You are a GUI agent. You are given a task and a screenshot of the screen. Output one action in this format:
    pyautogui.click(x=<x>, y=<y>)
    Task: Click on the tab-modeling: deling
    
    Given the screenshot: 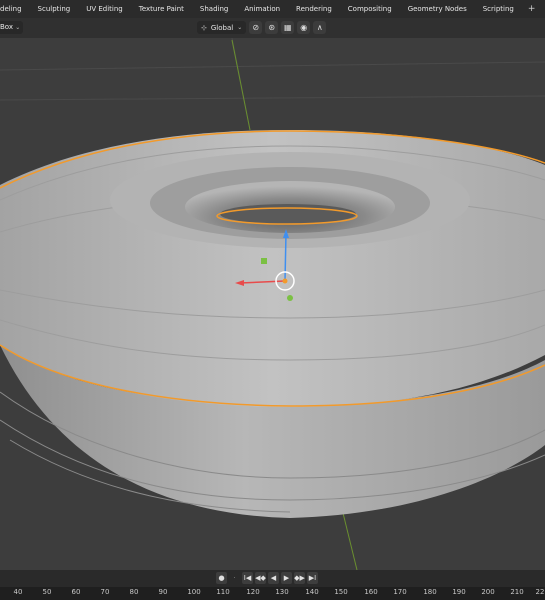 What is the action you would take?
    pyautogui.click(x=15, y=9)
    